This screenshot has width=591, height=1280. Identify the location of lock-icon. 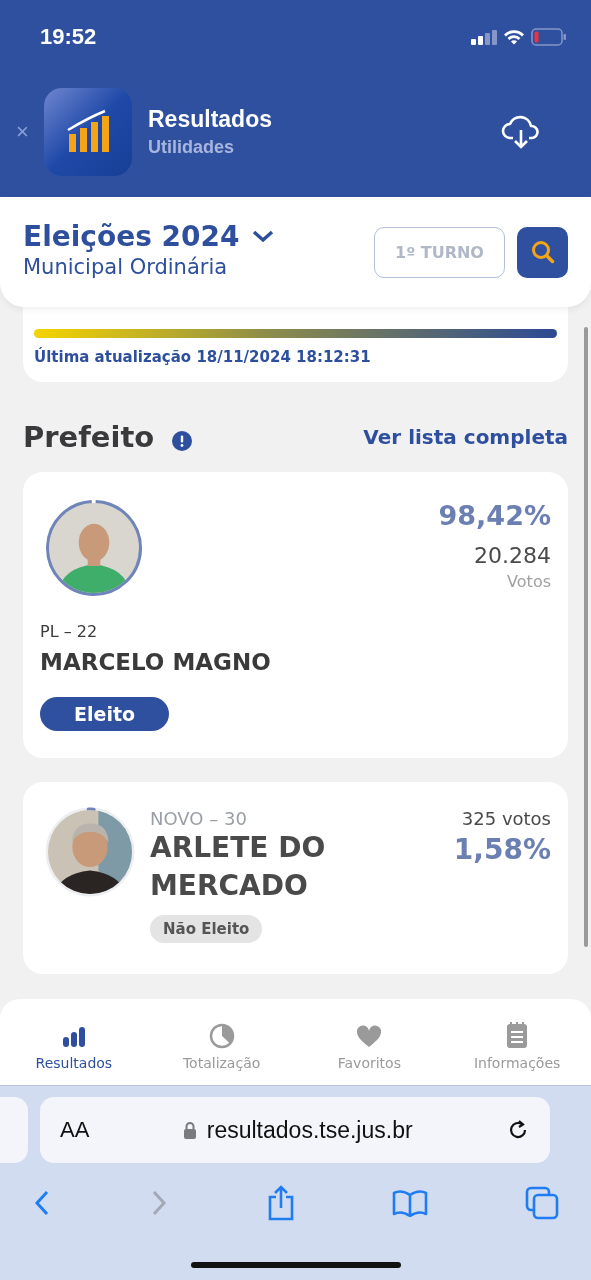
(189, 1130).